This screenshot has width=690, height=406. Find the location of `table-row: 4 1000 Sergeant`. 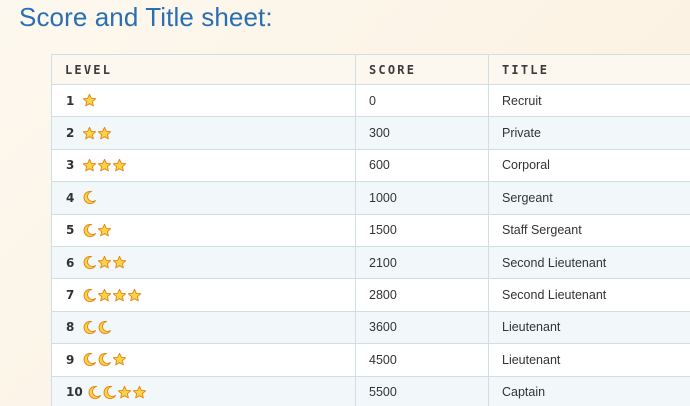

table-row: 4 1000 Sergeant is located at coordinates (370, 198).